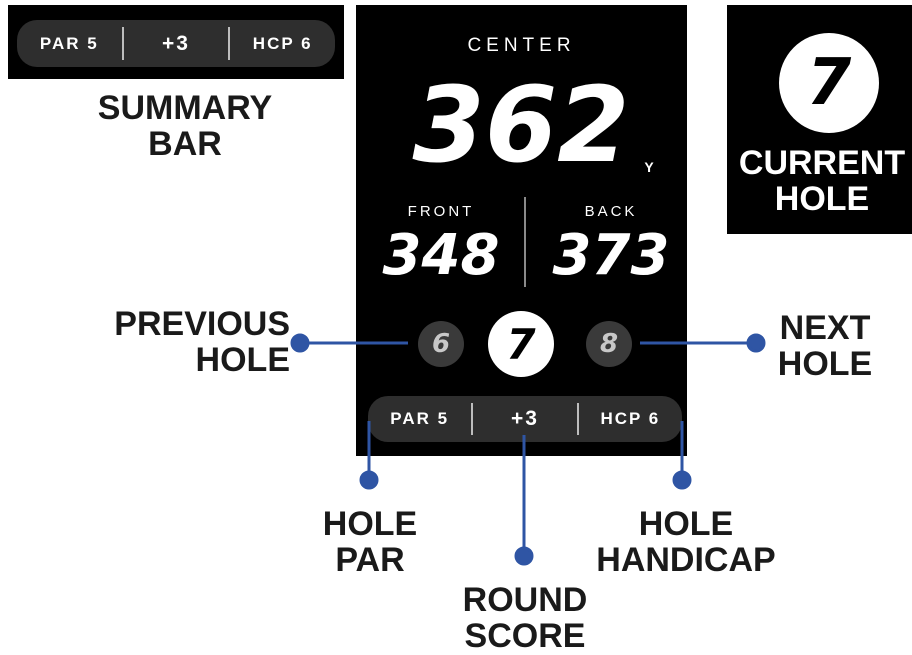 Image resolution: width=912 pixels, height=655 pixels. Describe the element at coordinates (825, 346) in the screenshot. I see `label-next-hole: NEXT HOLE` at that location.